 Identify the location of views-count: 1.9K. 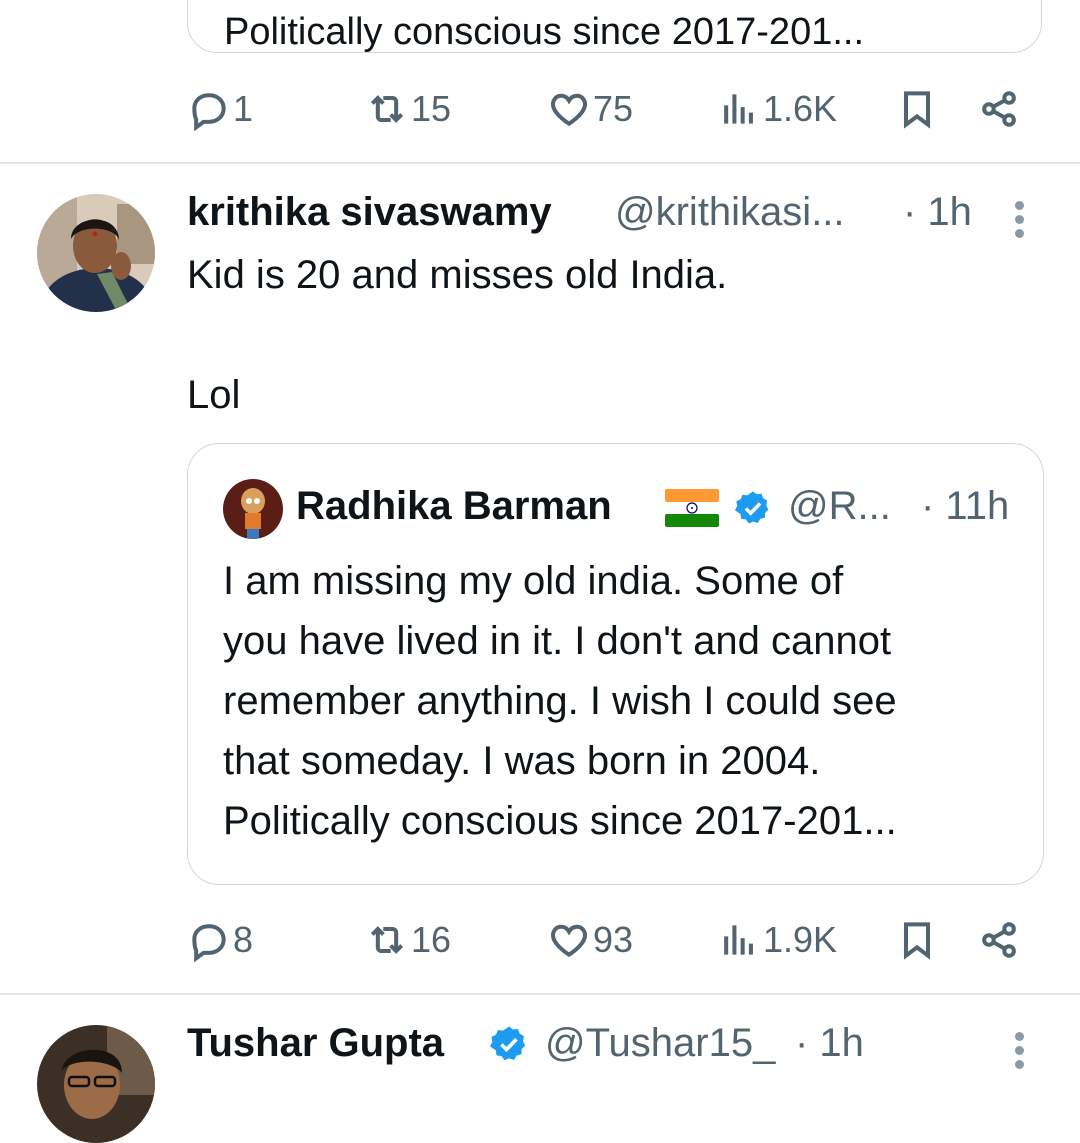
(800, 939).